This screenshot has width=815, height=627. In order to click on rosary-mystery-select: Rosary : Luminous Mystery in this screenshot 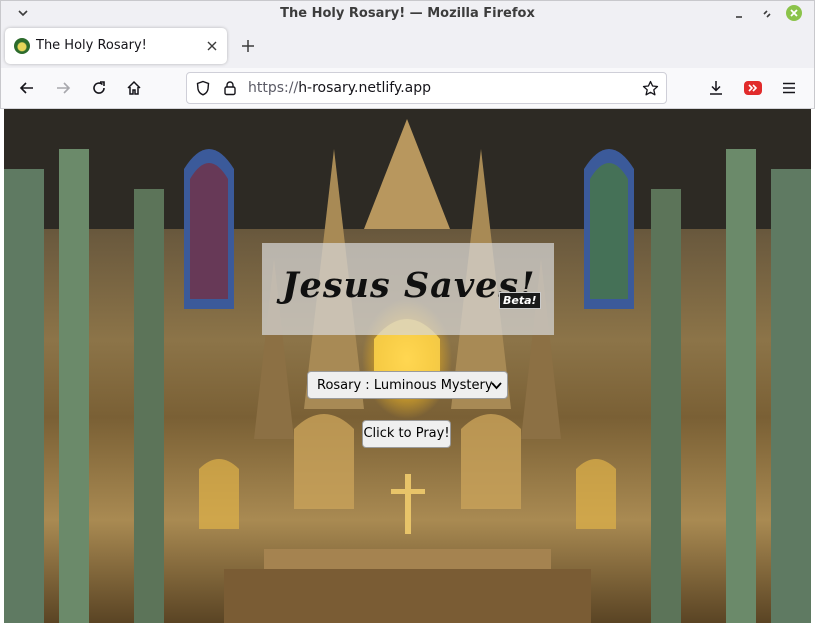, I will do `click(407, 385)`.